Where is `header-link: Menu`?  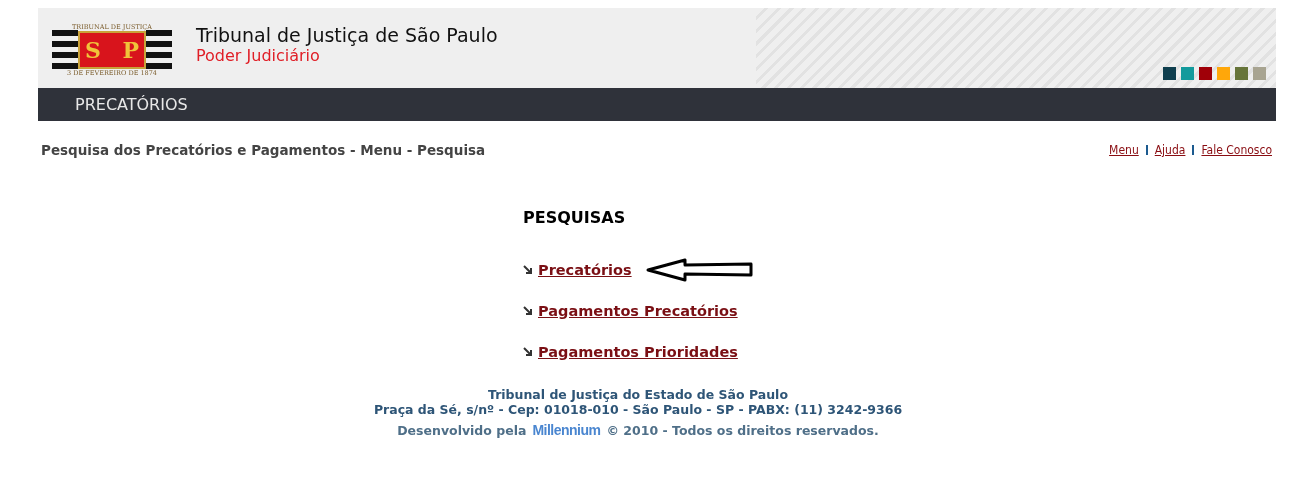 header-link: Menu is located at coordinates (1124, 150).